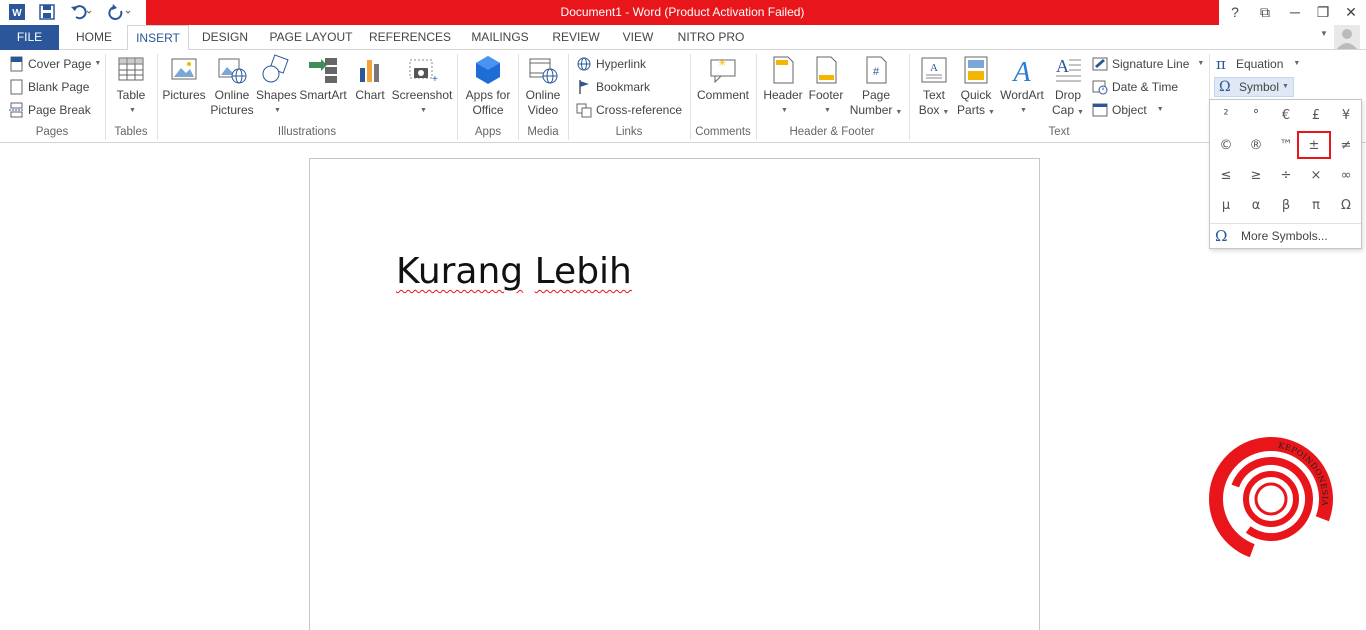 This screenshot has height=630, width=1366. I want to click on bookmark-label: Bookmark, so click(623, 87).